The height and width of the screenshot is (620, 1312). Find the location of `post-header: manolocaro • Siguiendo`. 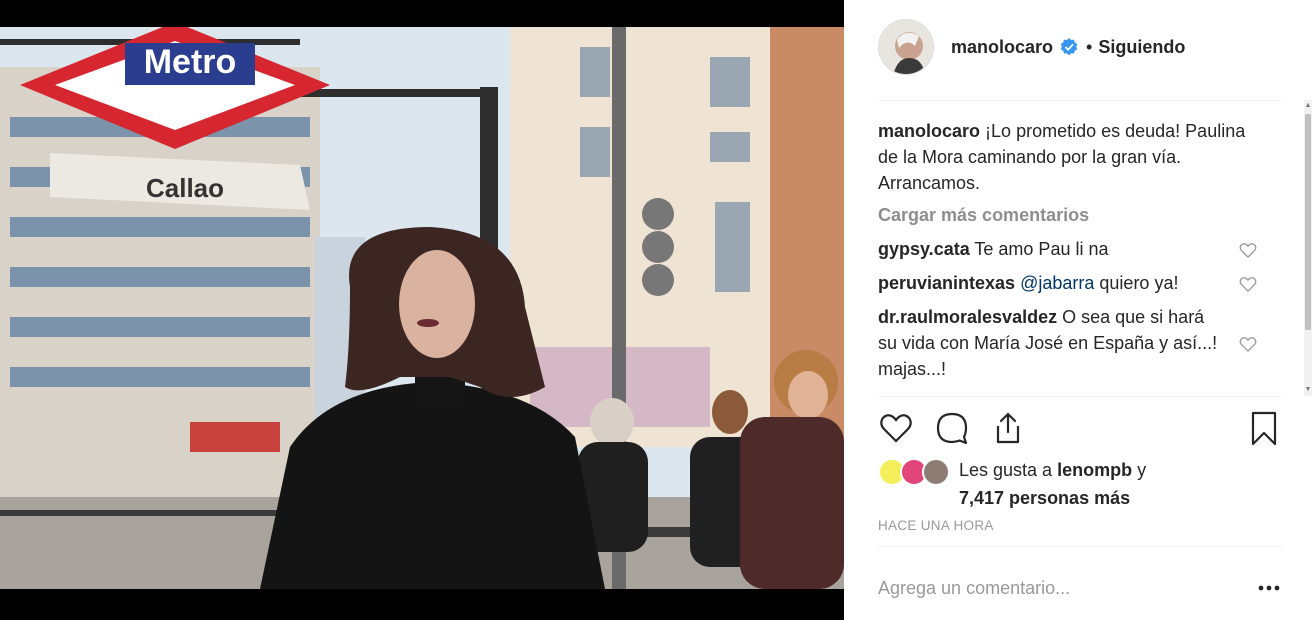

post-header: manolocaro • Siguiendo is located at coordinates (1080, 47).